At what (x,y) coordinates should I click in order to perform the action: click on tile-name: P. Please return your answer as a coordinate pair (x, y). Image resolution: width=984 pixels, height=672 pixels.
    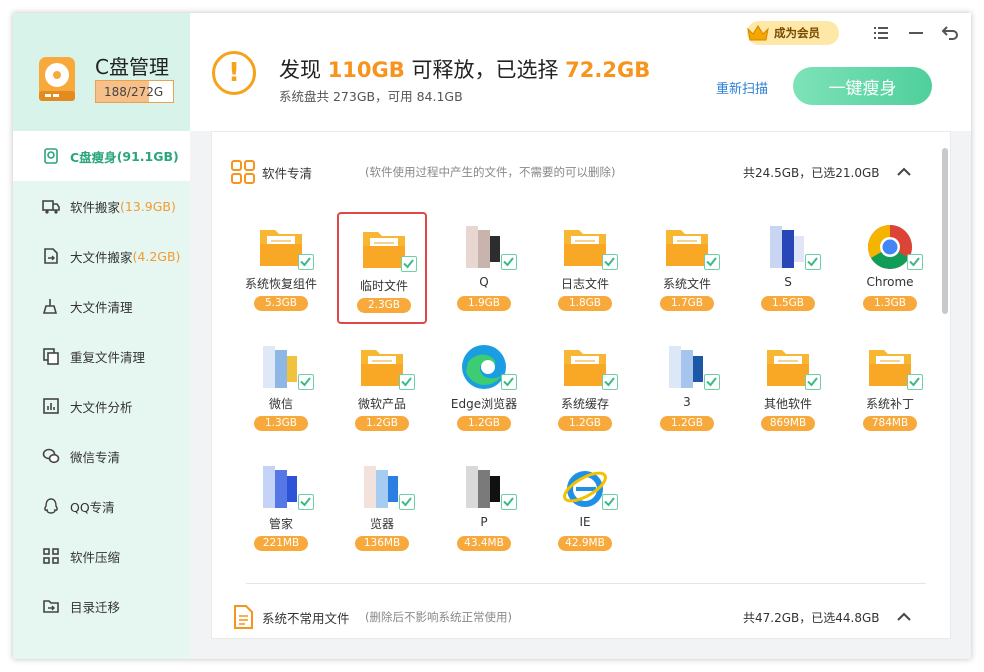
    Looking at the image, I should click on (484, 522).